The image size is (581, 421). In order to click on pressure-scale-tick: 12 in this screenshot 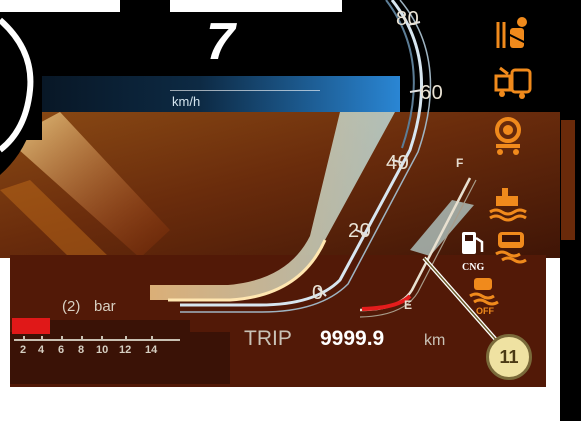, I will do `click(125, 350)`.